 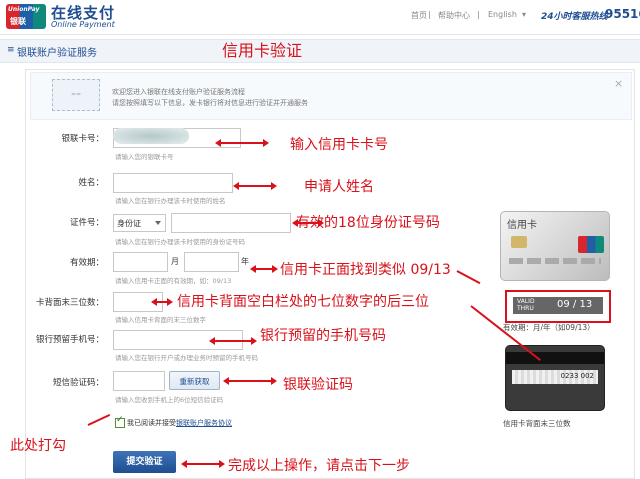 I want to click on submit-button: 提交验证, so click(x=144, y=462).